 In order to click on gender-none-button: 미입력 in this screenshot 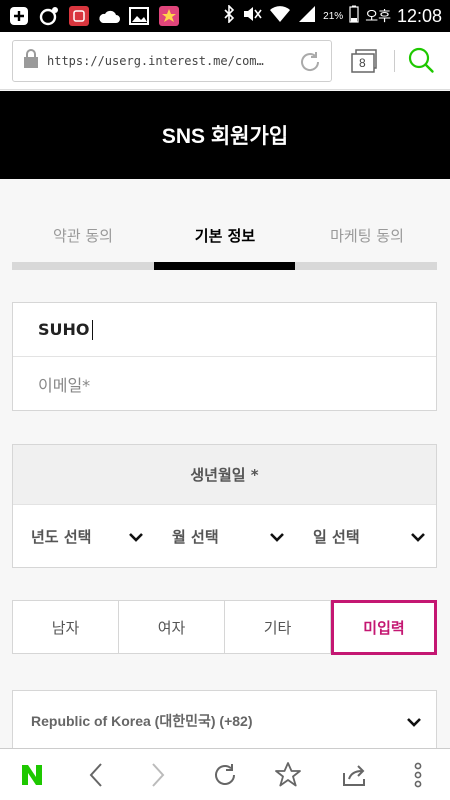, I will do `click(384, 627)`.